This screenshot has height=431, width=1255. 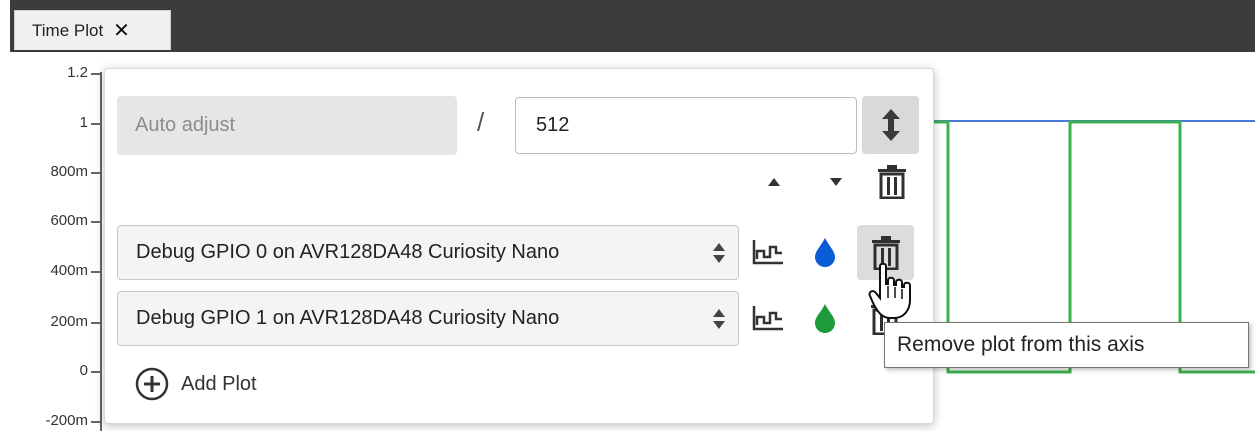 I want to click on move-up-icon, so click(x=774, y=182).